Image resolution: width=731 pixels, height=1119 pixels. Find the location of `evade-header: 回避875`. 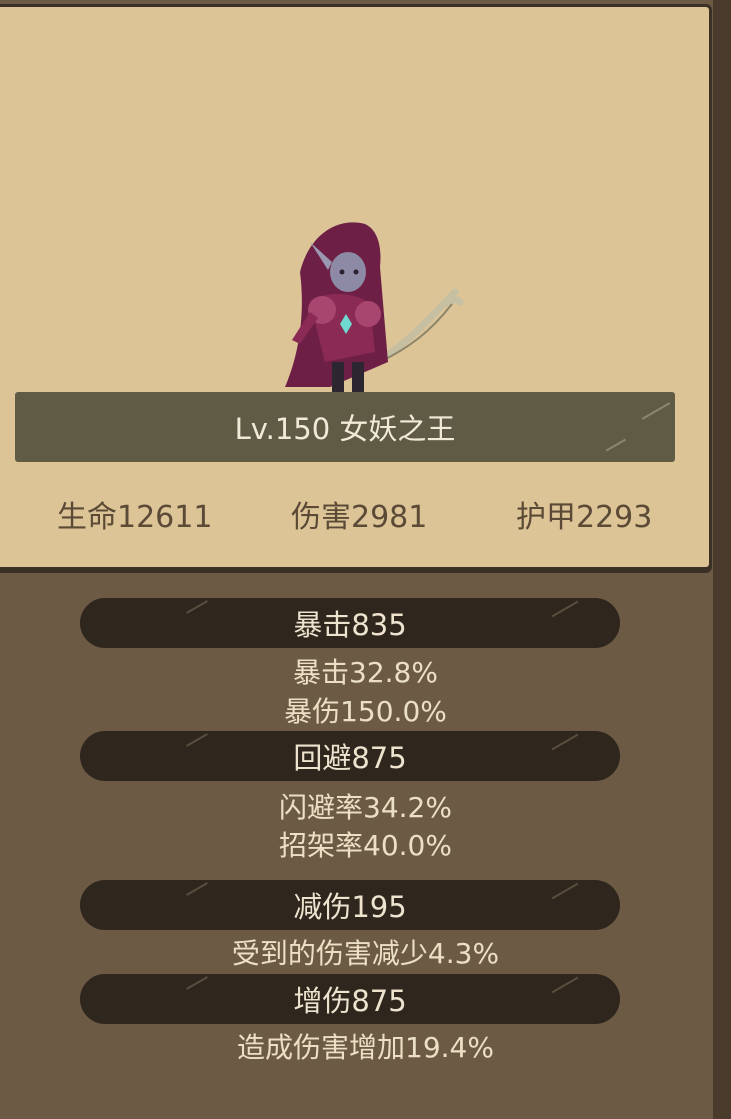

evade-header: 回避875 is located at coordinates (350, 758).